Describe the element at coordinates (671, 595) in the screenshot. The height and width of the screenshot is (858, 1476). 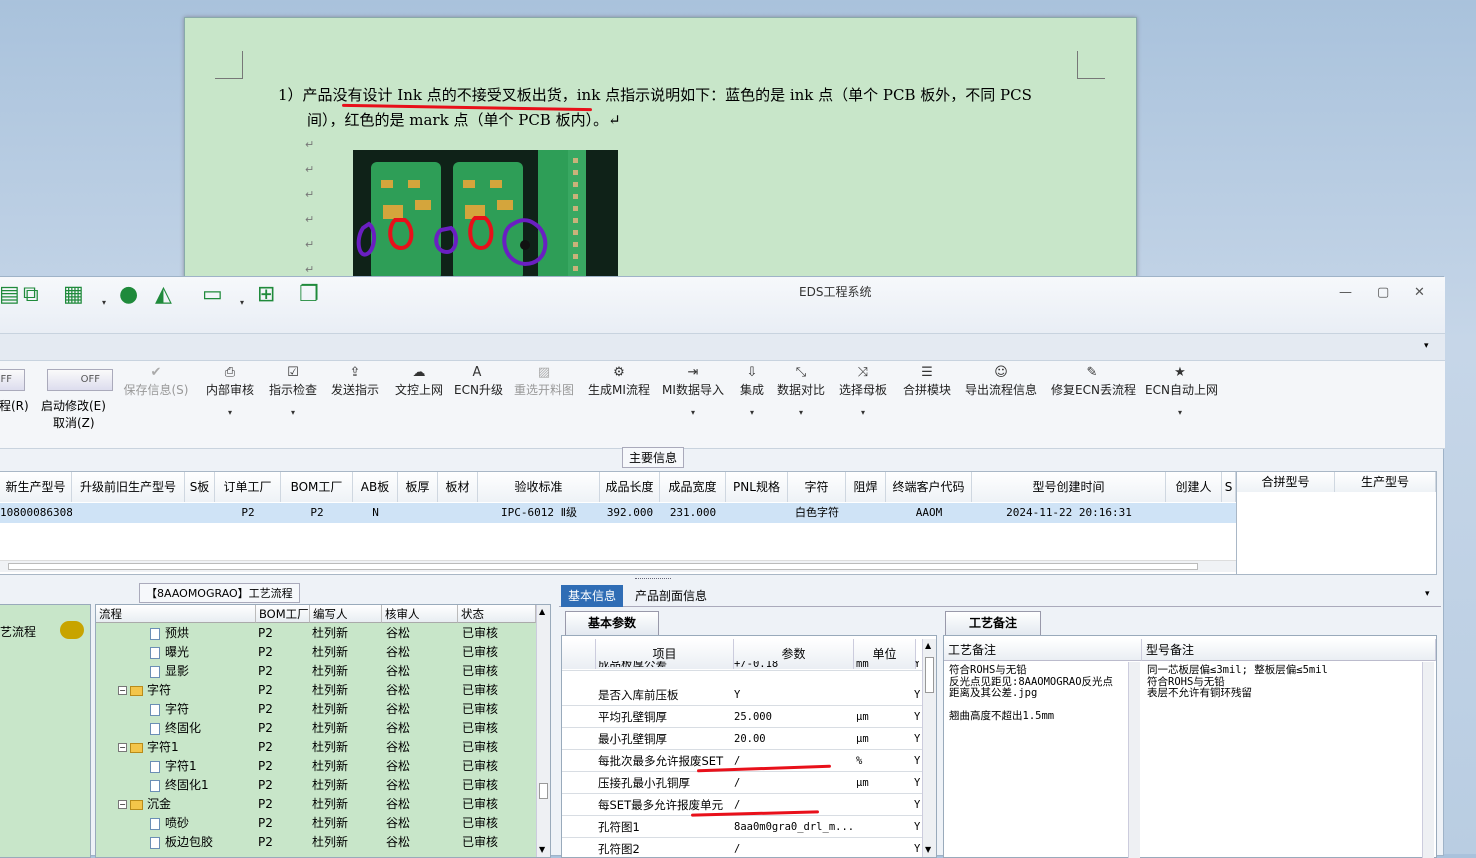
I see `tab-product-profile: 产品剖面信息` at that location.